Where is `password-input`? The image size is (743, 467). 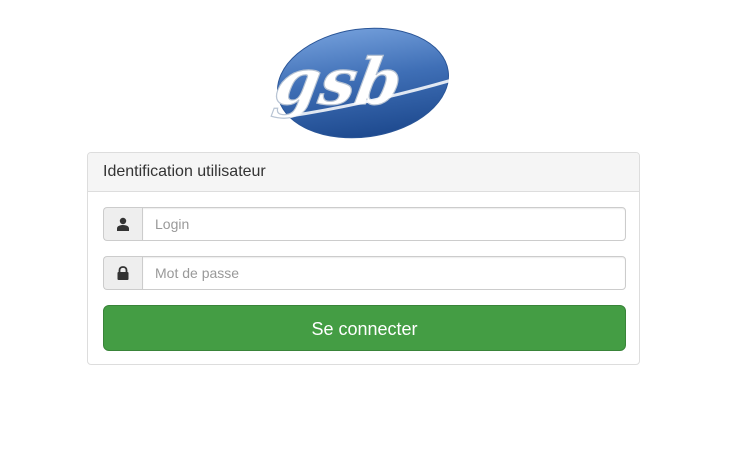 password-input is located at coordinates (384, 273).